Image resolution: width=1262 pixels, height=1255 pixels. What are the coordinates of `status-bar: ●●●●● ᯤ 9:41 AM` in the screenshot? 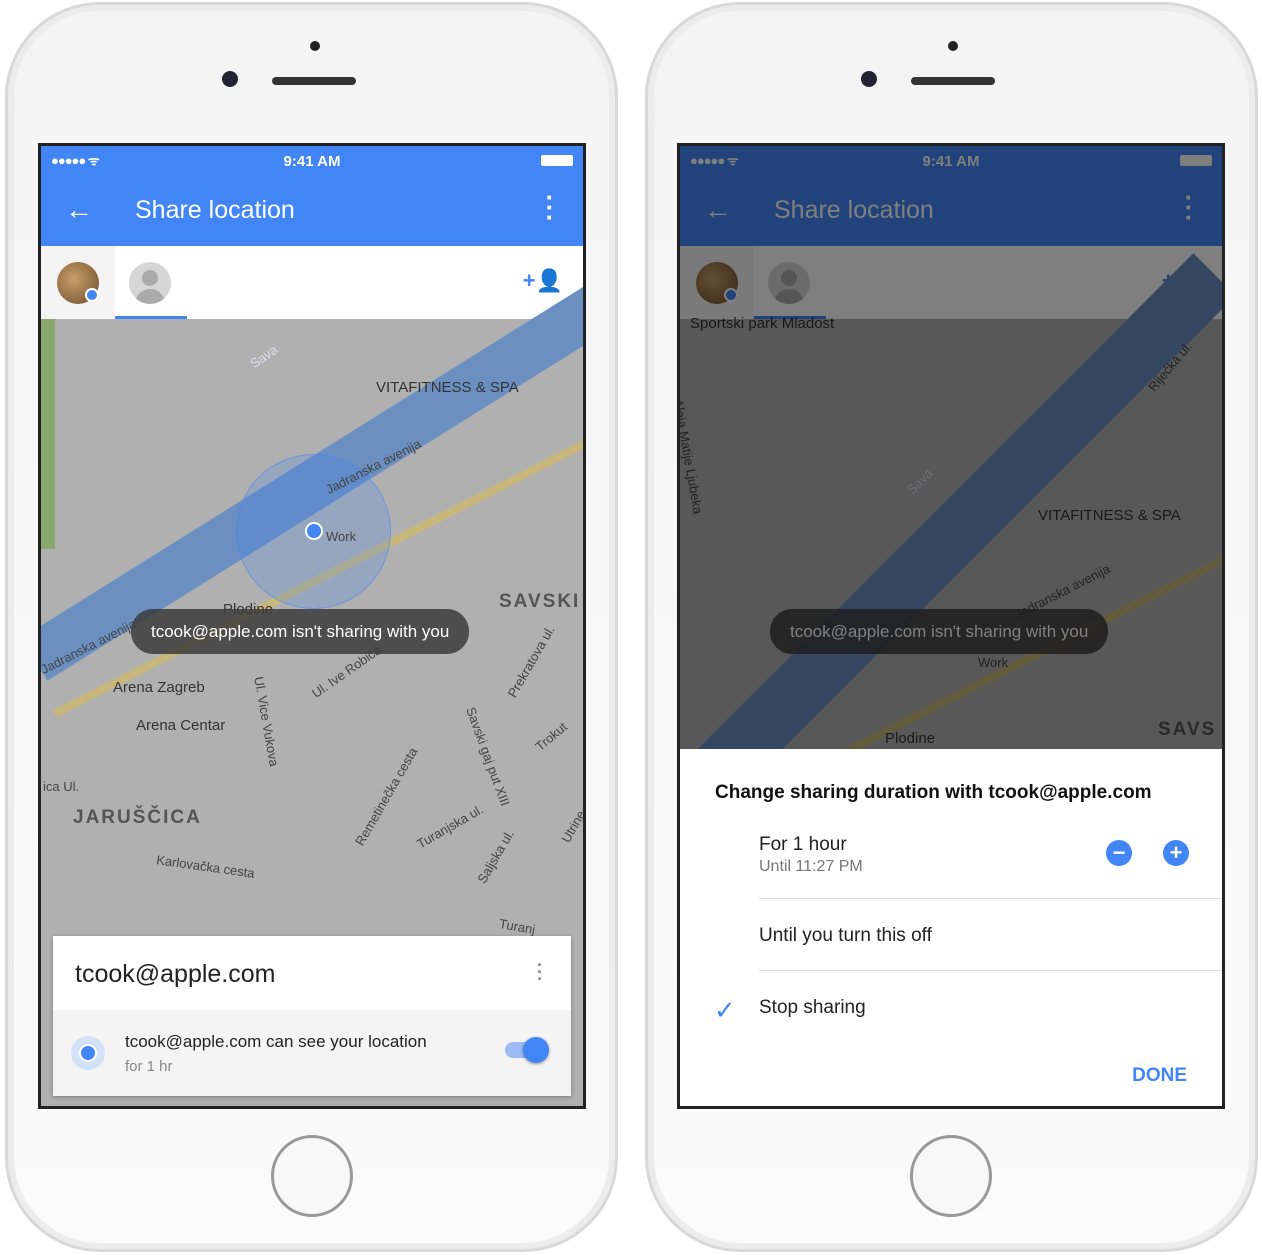 It's located at (312, 161).